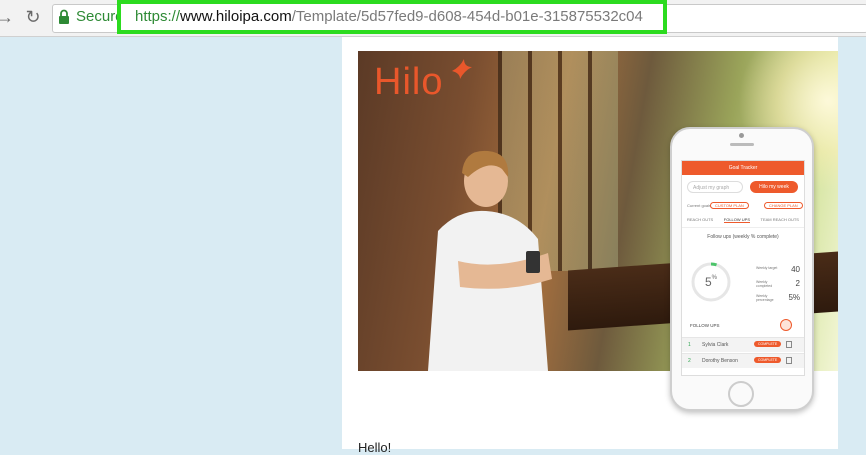 This screenshot has width=866, height=455. What do you see at coordinates (779, 219) in the screenshot?
I see `tab-team-reach-outs: TEAM REACH OUTS` at bounding box center [779, 219].